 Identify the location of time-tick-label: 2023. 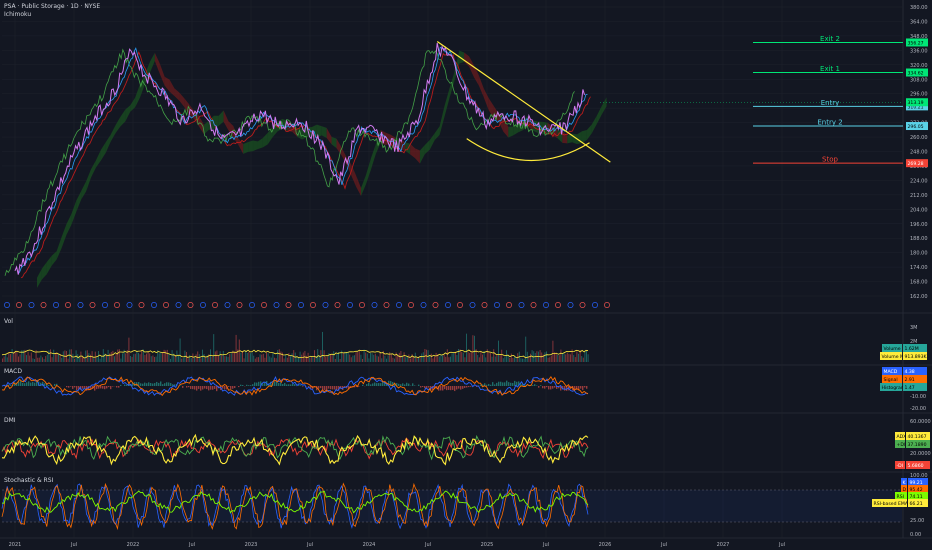
(251, 545).